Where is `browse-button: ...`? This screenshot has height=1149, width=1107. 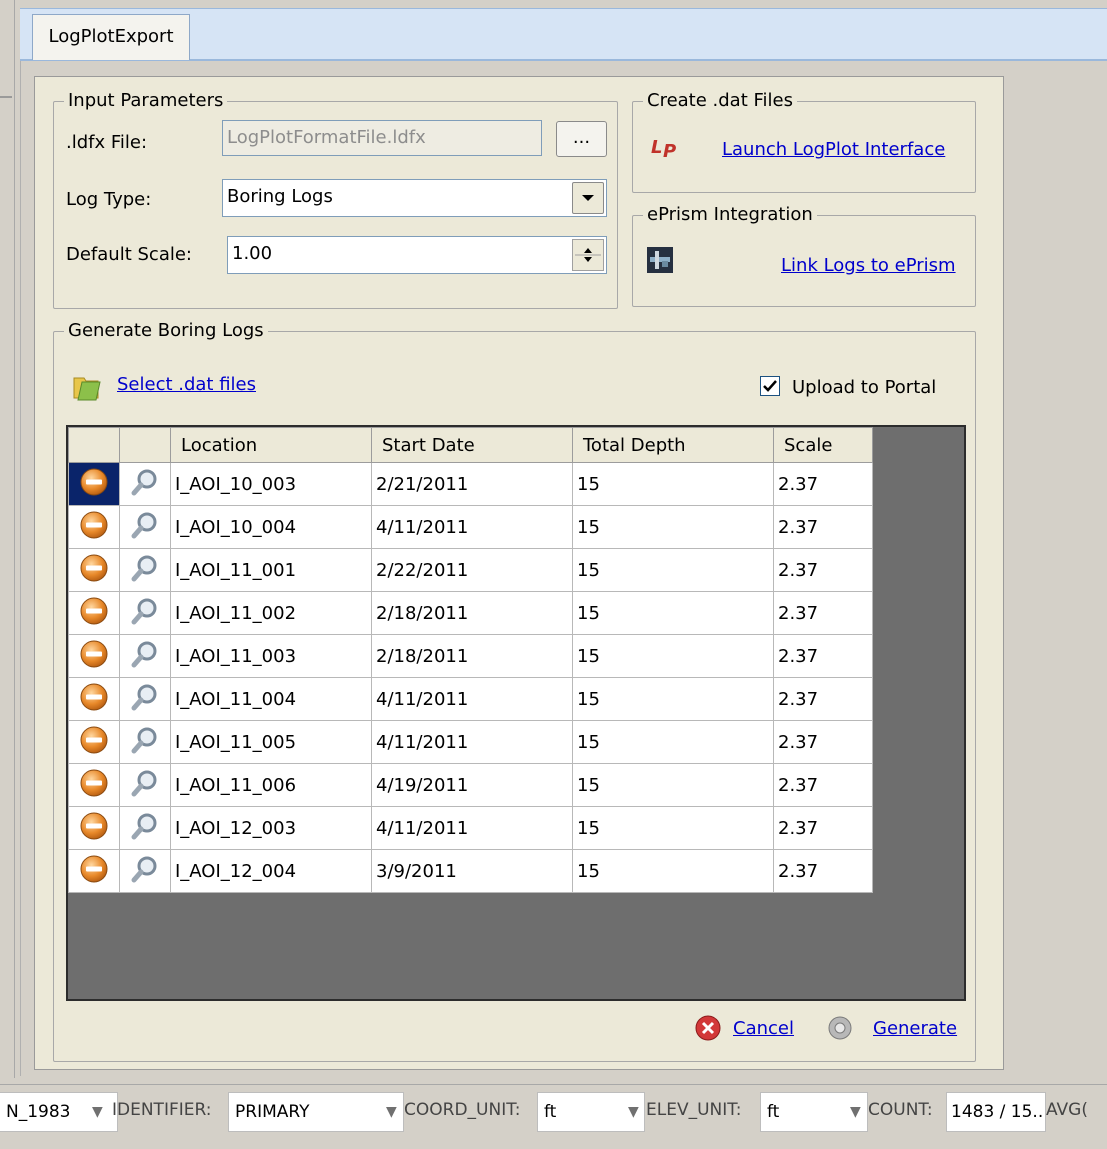 browse-button: ... is located at coordinates (581, 139).